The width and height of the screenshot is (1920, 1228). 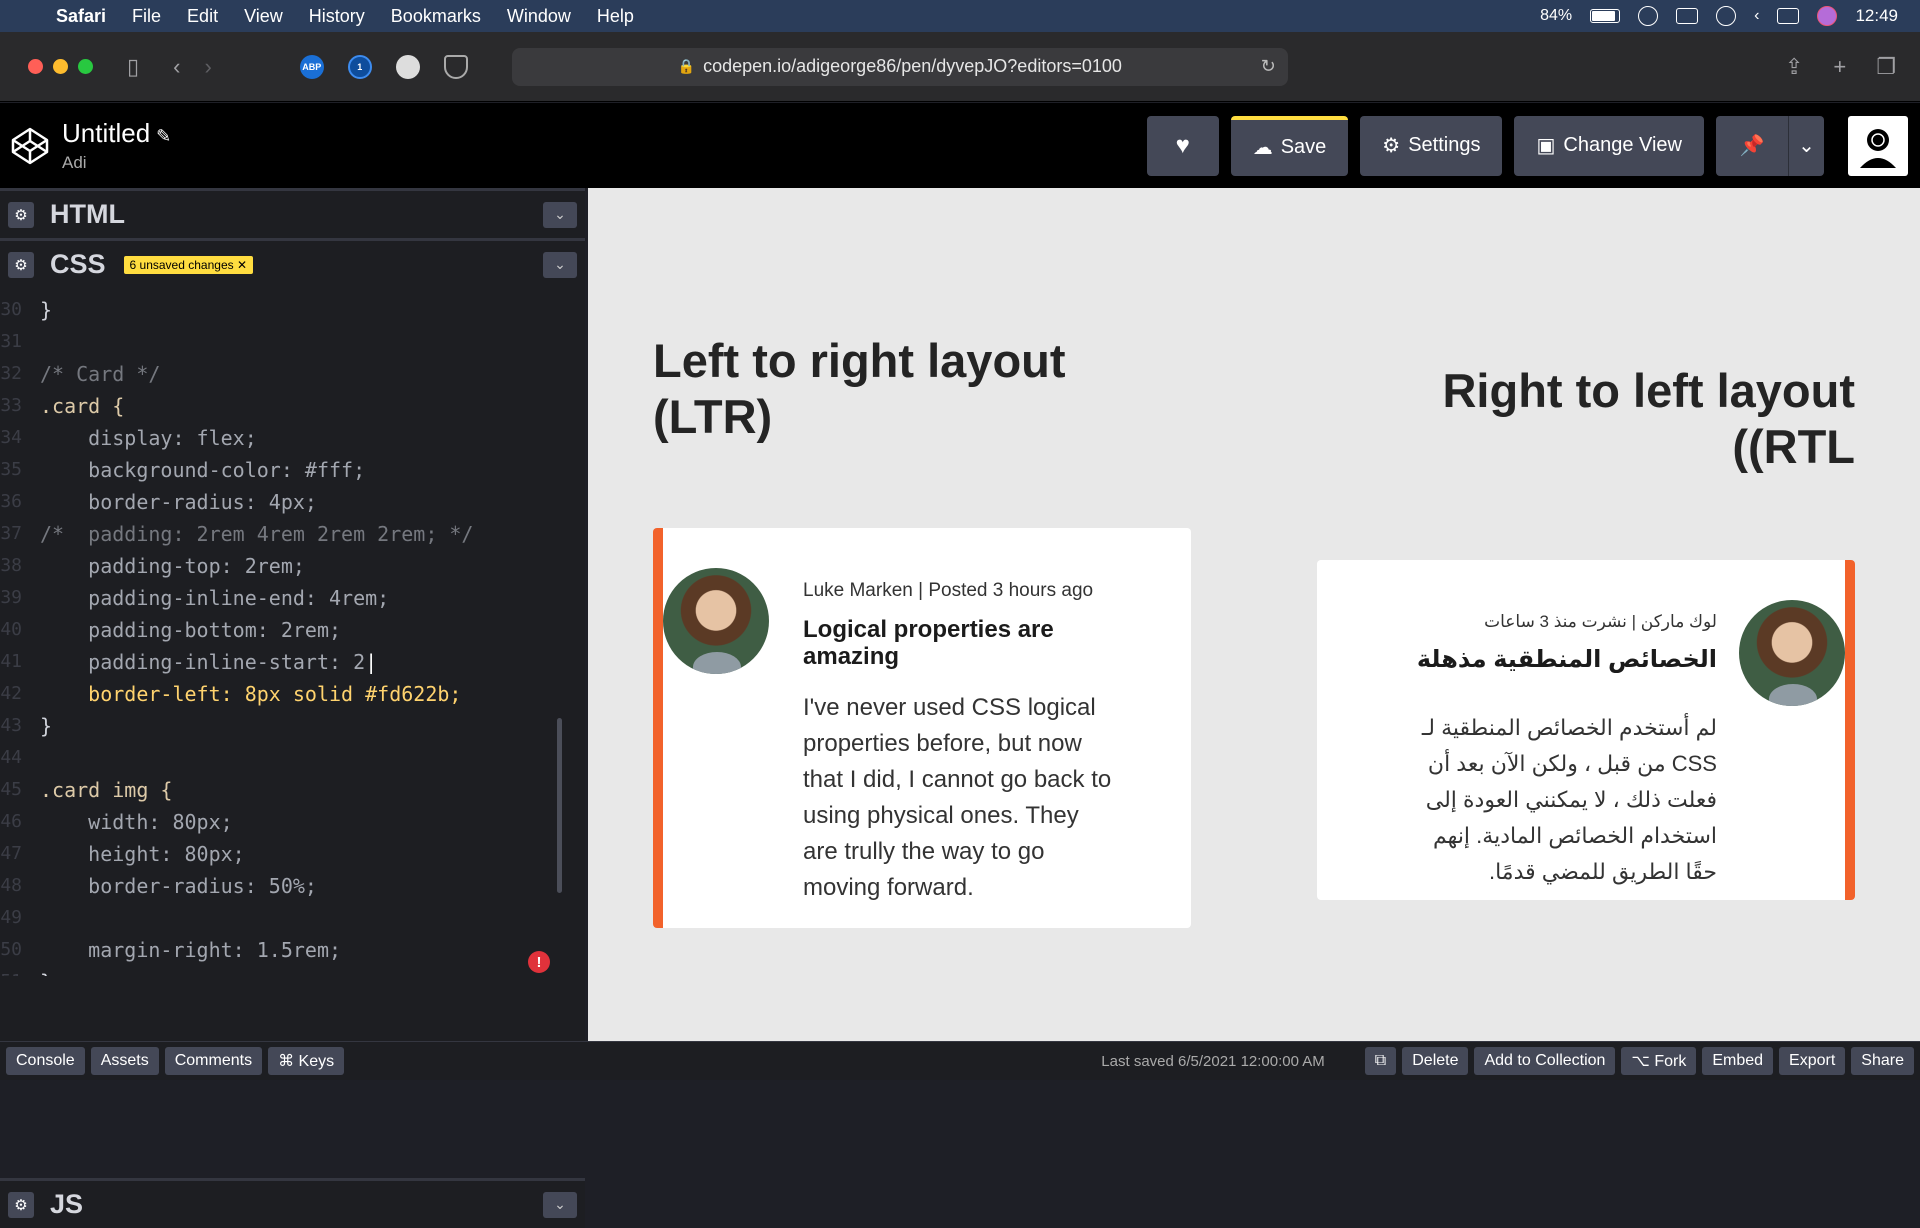 I want to click on embed-button: Embed, so click(x=1738, y=1061).